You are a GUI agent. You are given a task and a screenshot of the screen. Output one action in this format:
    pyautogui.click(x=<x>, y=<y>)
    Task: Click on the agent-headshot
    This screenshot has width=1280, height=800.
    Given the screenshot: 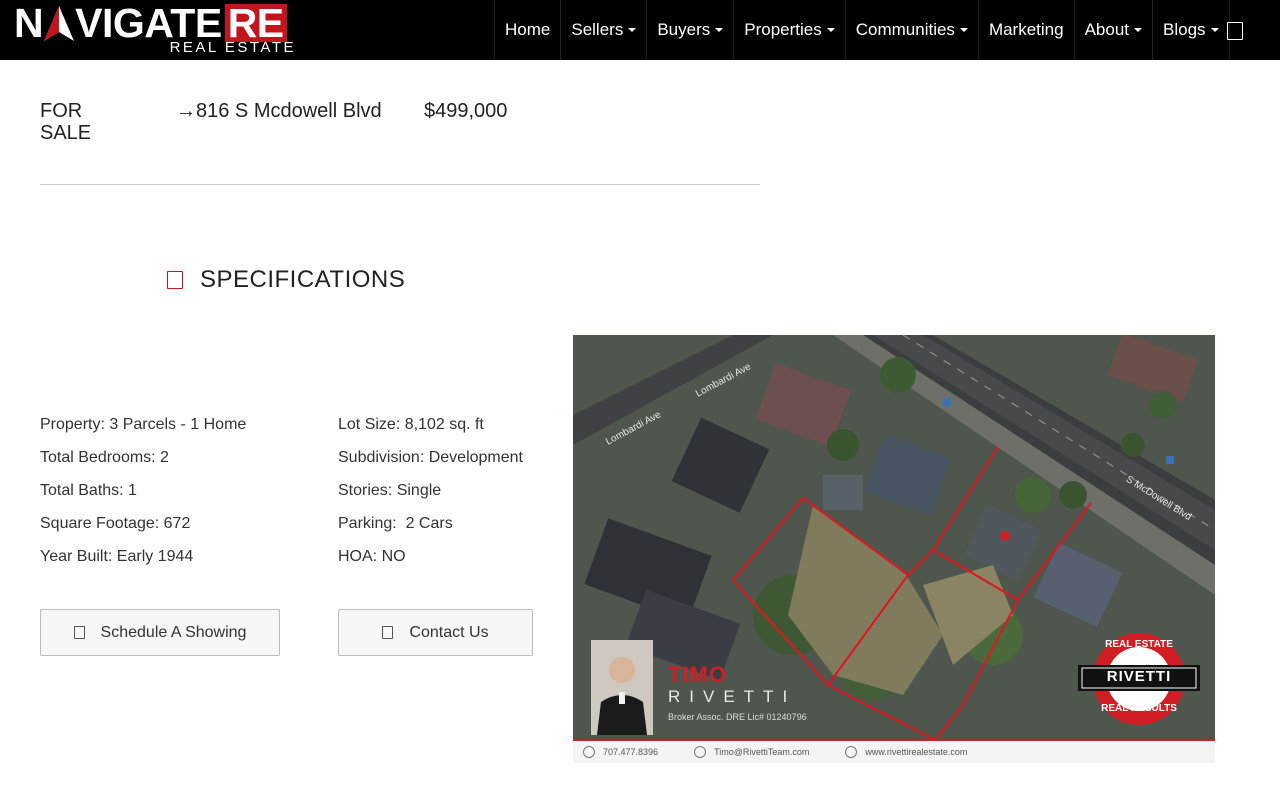 What is the action you would take?
    pyautogui.click(x=622, y=687)
    